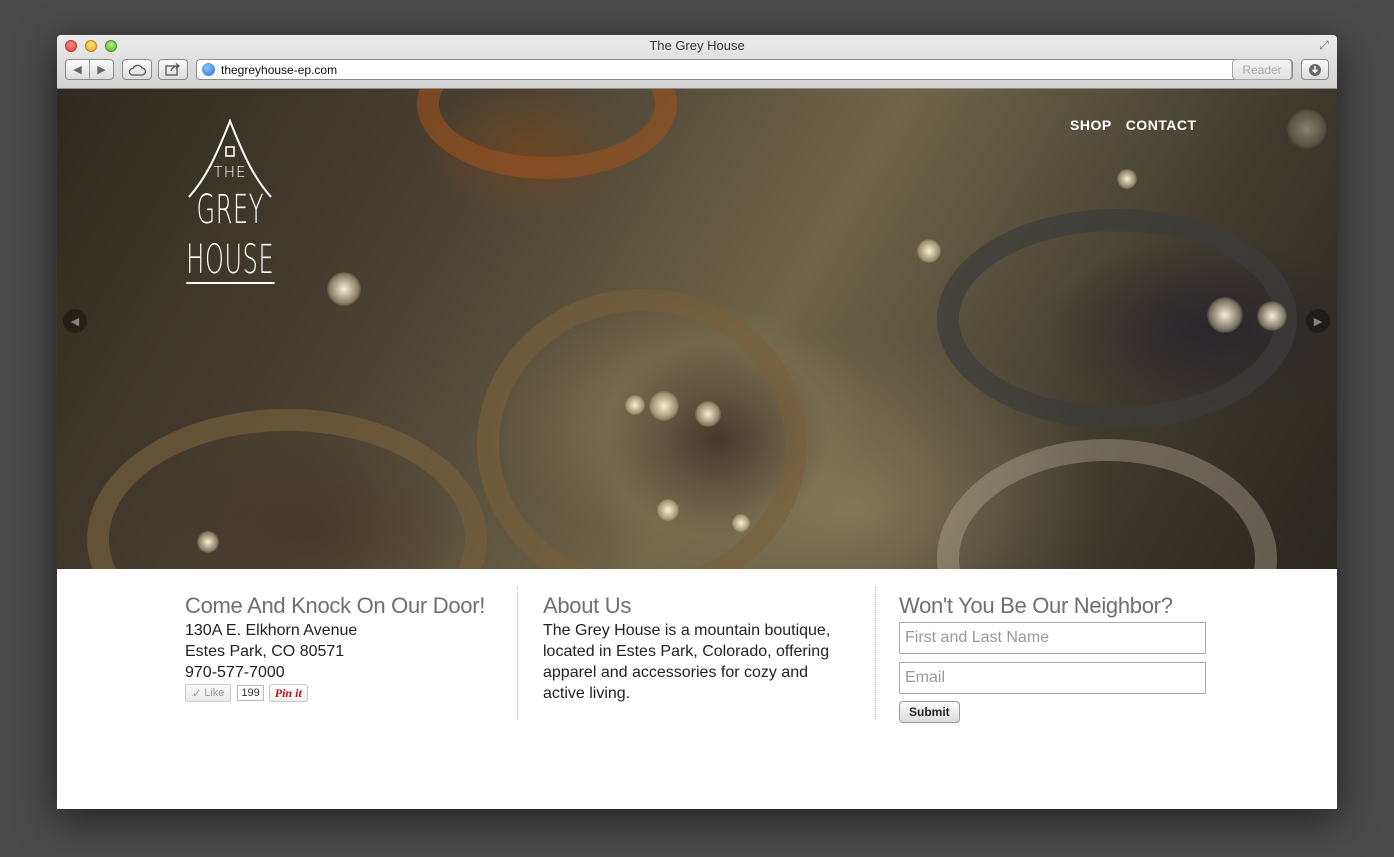  What do you see at coordinates (1161, 125) in the screenshot?
I see `nav-contact-link: CONTACT` at bounding box center [1161, 125].